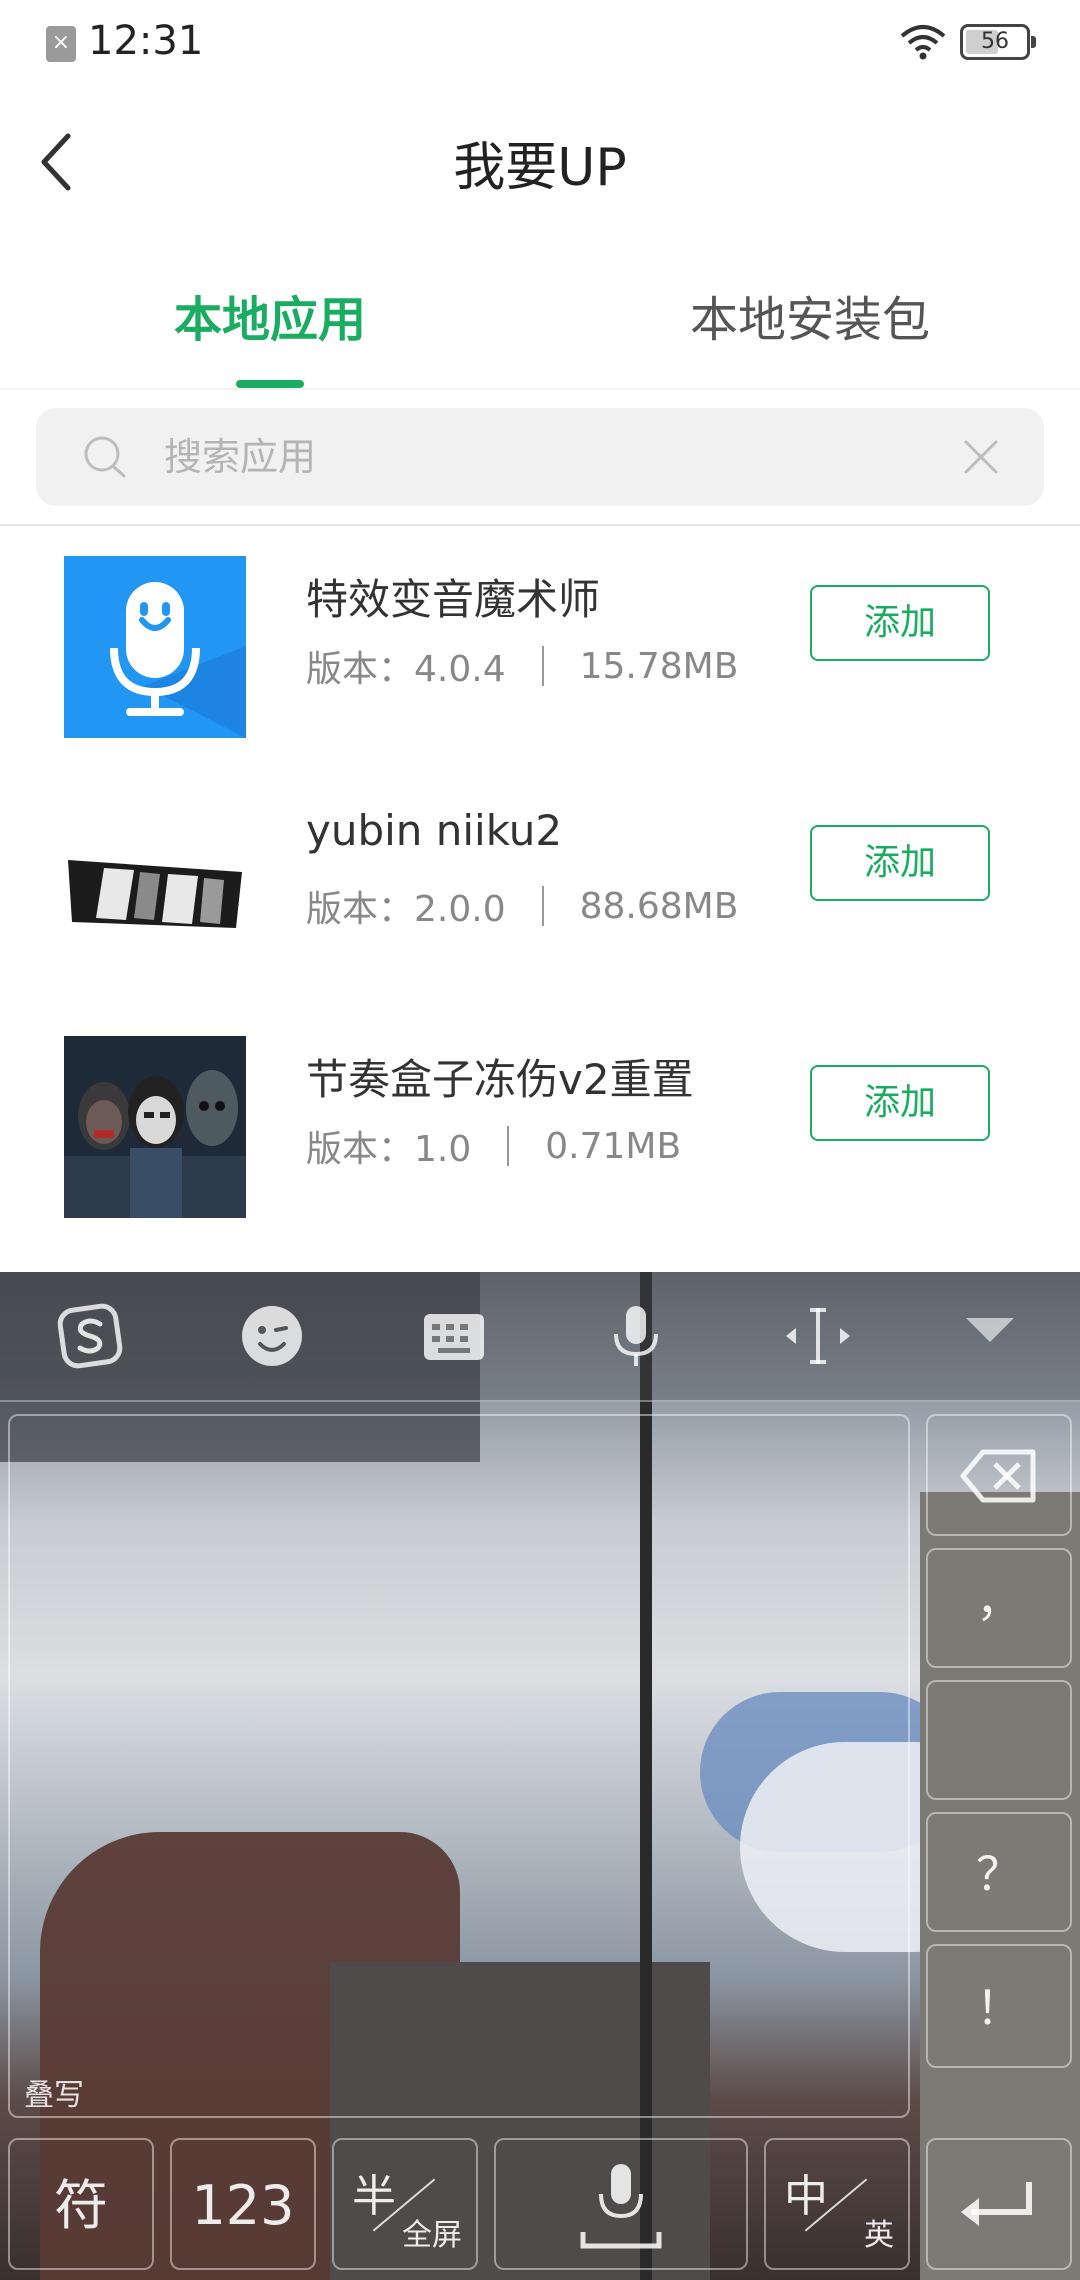  Describe the element at coordinates (389, 1149) in the screenshot. I see `app-version: 版本：1.0` at that location.